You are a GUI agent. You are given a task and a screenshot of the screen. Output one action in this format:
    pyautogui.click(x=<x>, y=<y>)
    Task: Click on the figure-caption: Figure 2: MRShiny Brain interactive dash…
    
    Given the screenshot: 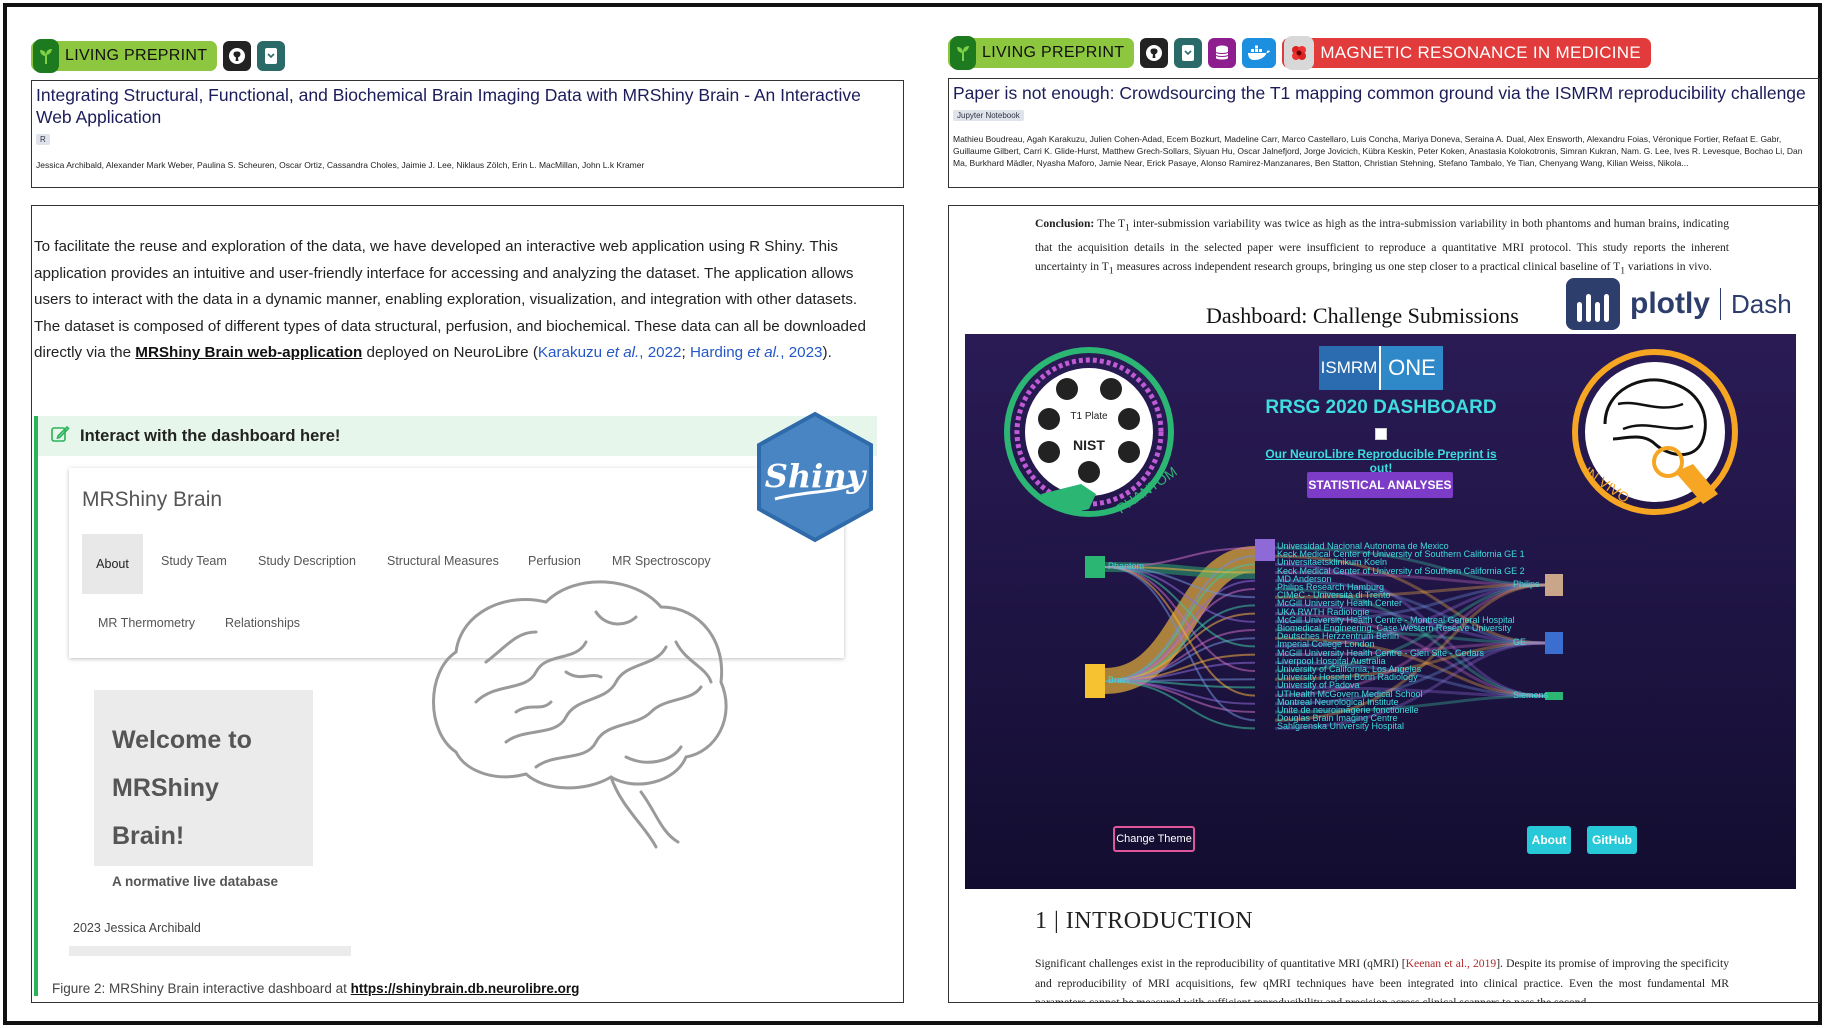 What is the action you would take?
    pyautogui.click(x=315, y=988)
    